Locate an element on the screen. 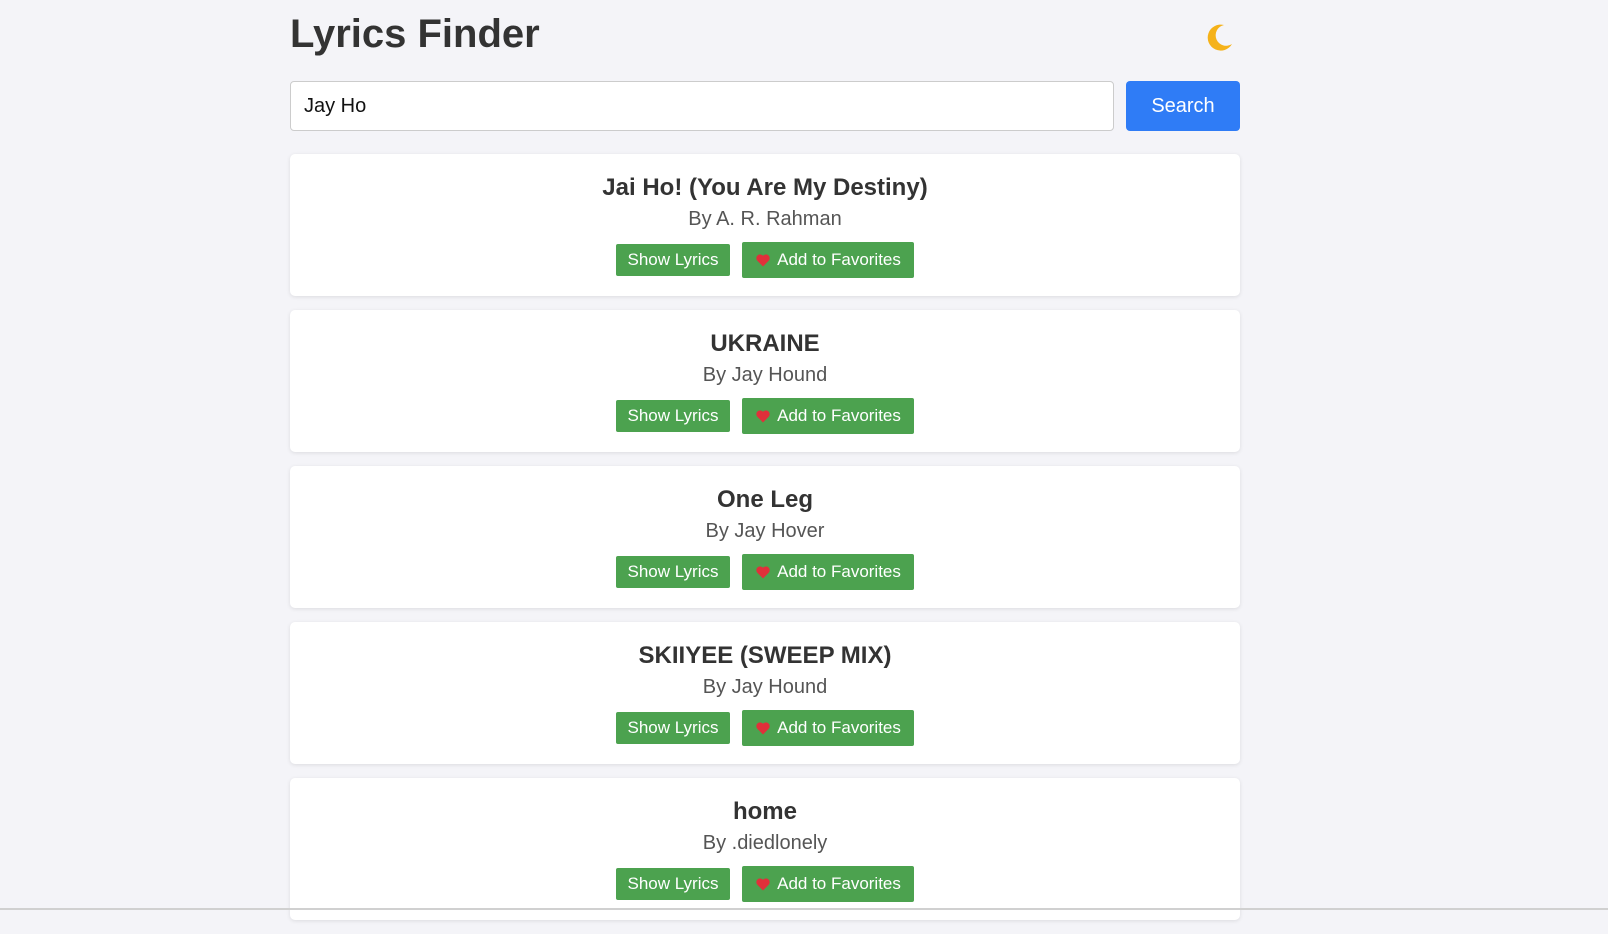 Image resolution: width=1608 pixels, height=934 pixels. song-artist: By Jay Hover is located at coordinates (765, 531).